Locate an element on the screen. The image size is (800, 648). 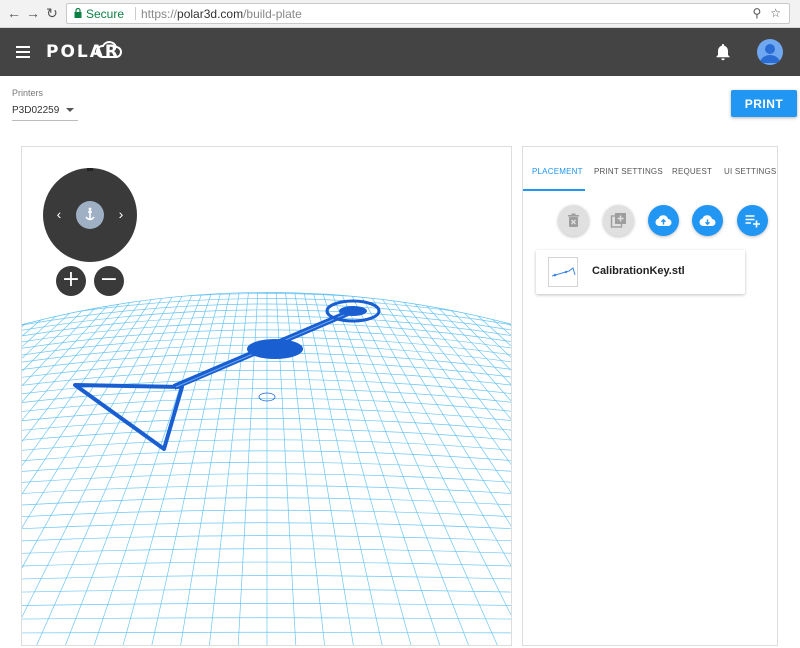
tab-placement: PLACEMENT is located at coordinates (557, 171).